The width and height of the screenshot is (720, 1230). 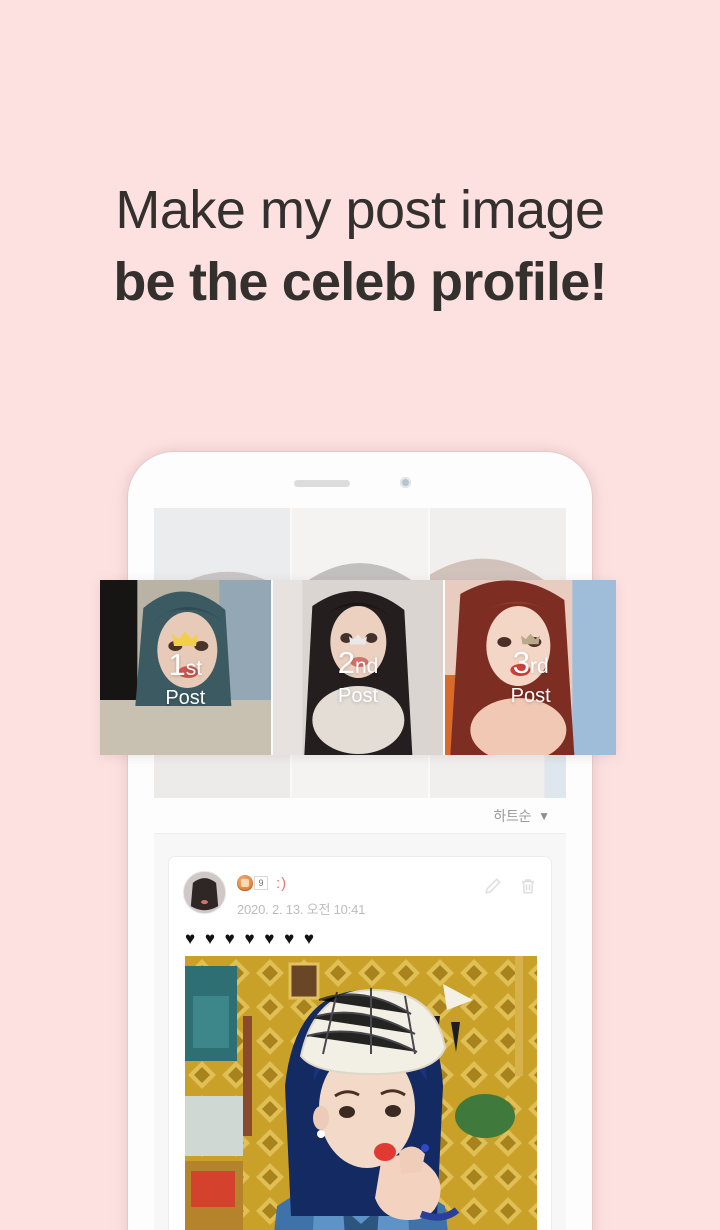 What do you see at coordinates (185, 664) in the screenshot?
I see `rank-number-1: 1st` at bounding box center [185, 664].